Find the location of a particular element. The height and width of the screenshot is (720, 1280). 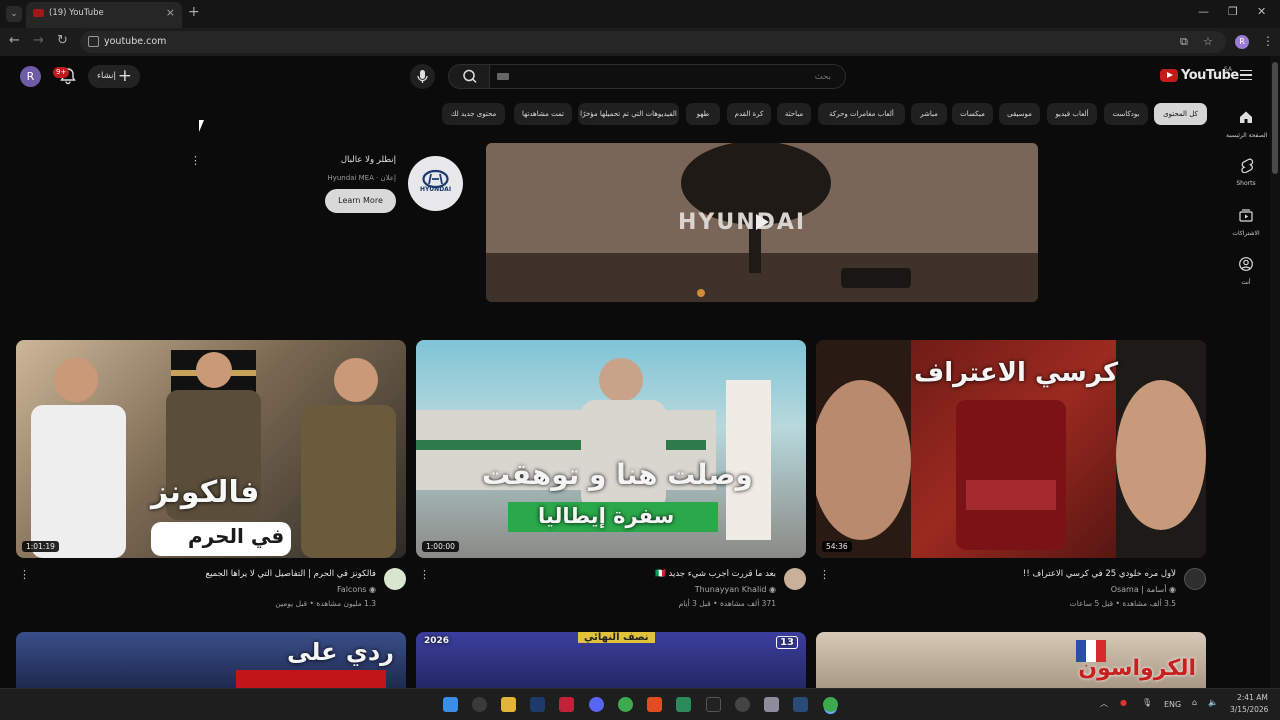

steam-alt-icon is located at coordinates (800, 704).